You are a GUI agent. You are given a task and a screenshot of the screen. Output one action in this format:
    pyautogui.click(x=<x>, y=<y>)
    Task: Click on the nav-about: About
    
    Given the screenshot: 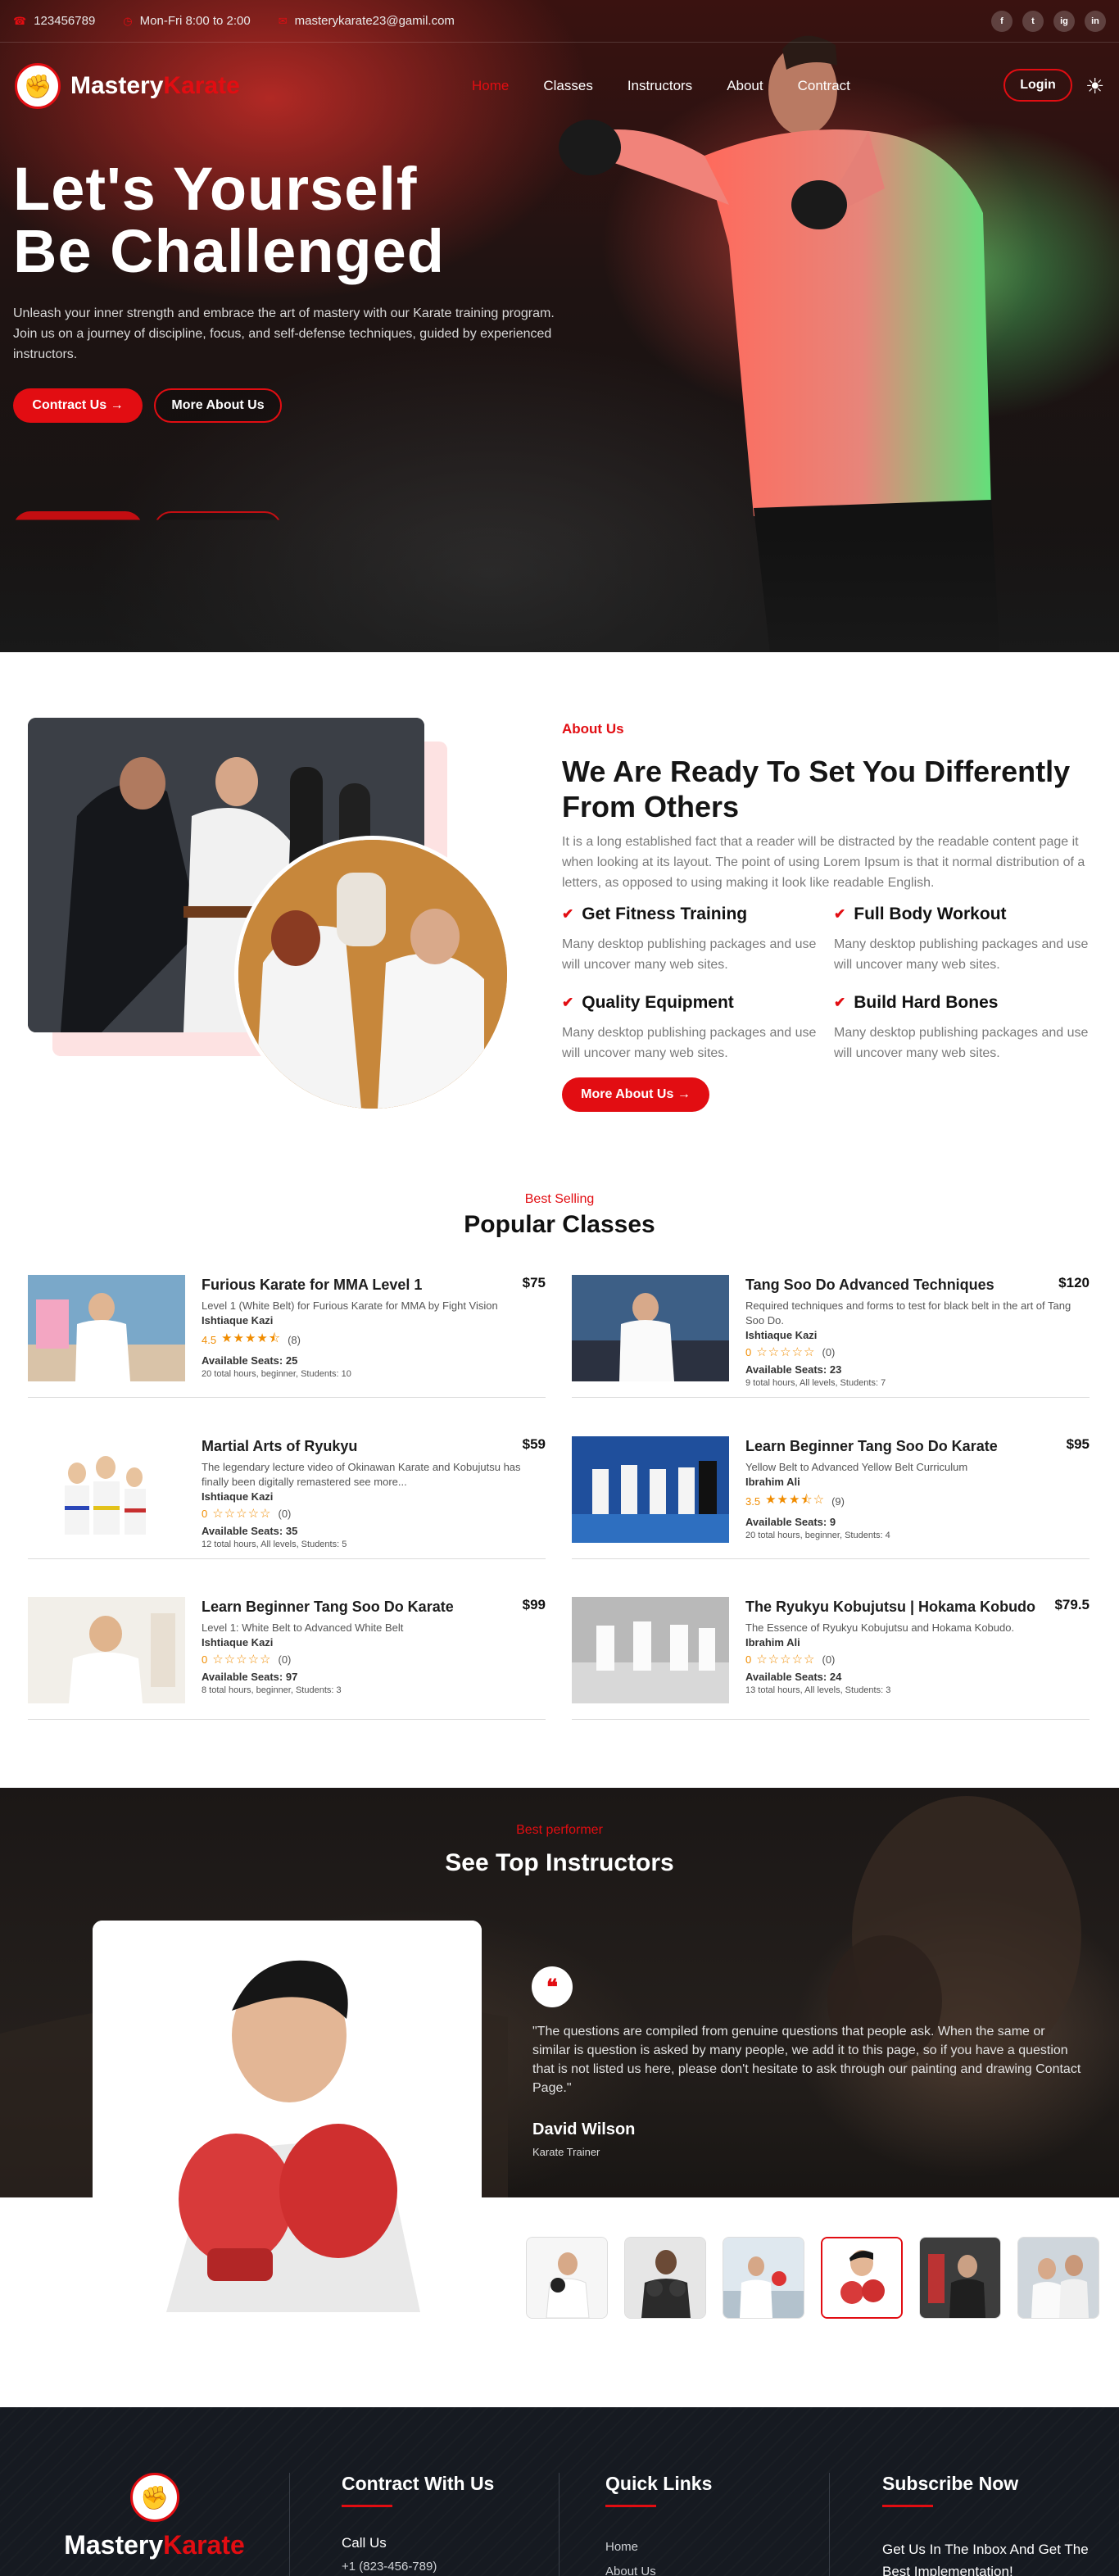 What is the action you would take?
    pyautogui.click(x=745, y=86)
    